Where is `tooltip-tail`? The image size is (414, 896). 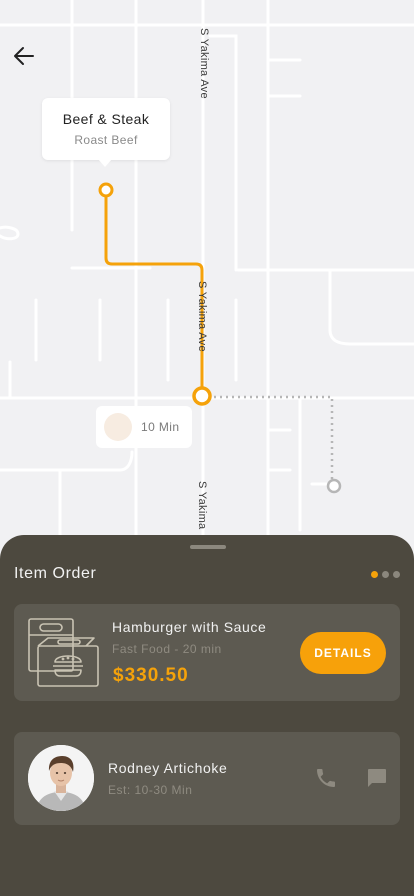
tooltip-tail is located at coordinates (105, 163).